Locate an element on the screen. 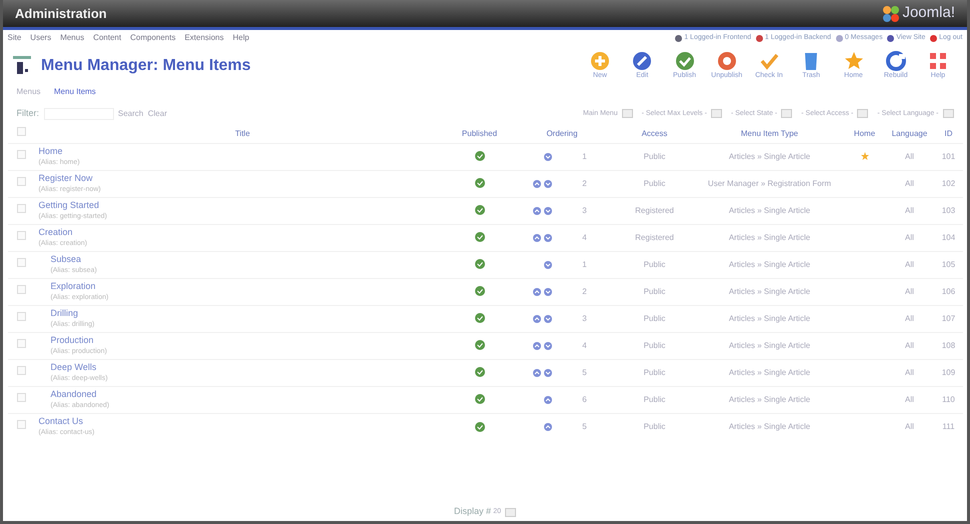 This screenshot has height=524, width=970. item-title: Register Now is located at coordinates (242, 178).